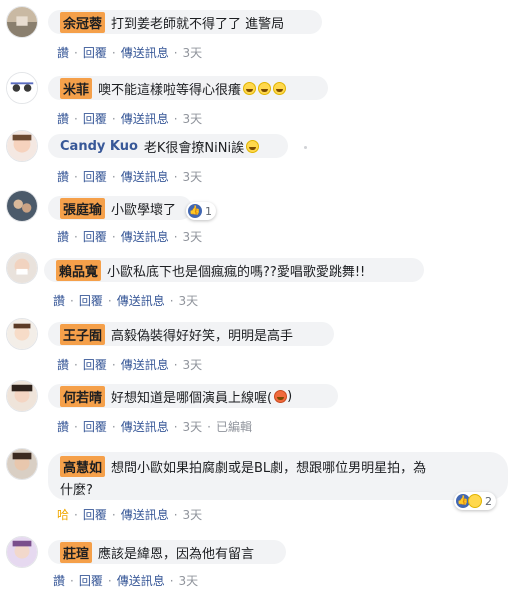 This screenshot has width=522, height=594. I want to click on comment-bubble: 余冠蓉 打到姜老師就不得了了 進警局, so click(185, 22).